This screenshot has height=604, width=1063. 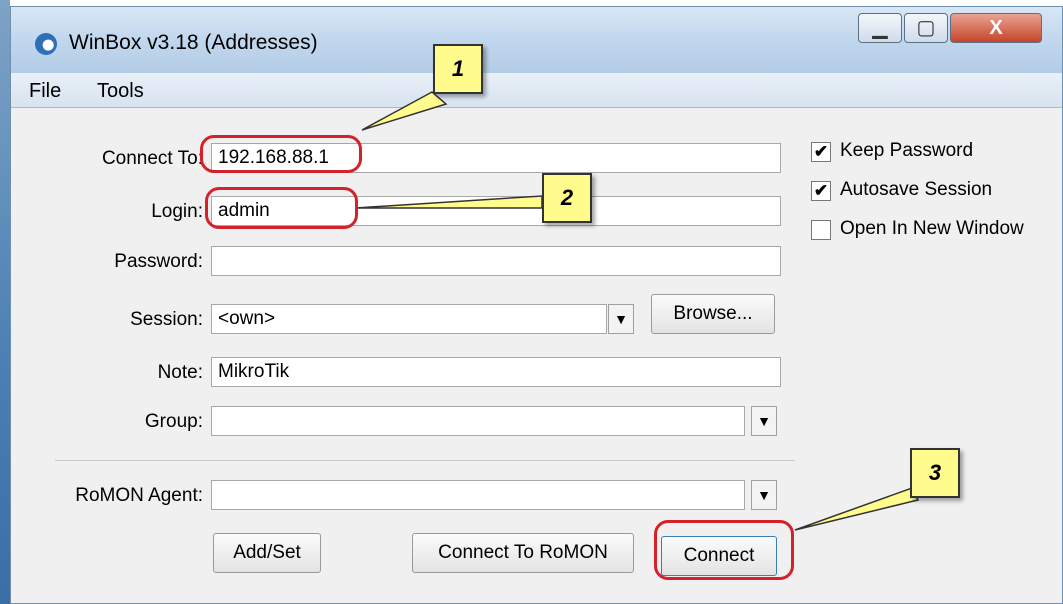 I want to click on connect-to-highlight, so click(x=281, y=154).